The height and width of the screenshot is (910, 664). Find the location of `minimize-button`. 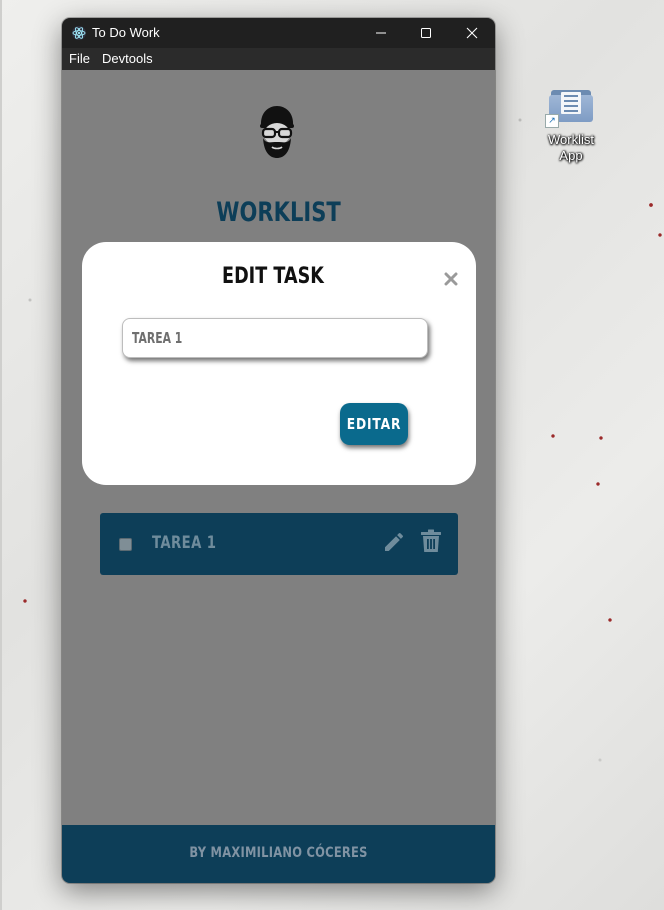

minimize-button is located at coordinates (381, 33).